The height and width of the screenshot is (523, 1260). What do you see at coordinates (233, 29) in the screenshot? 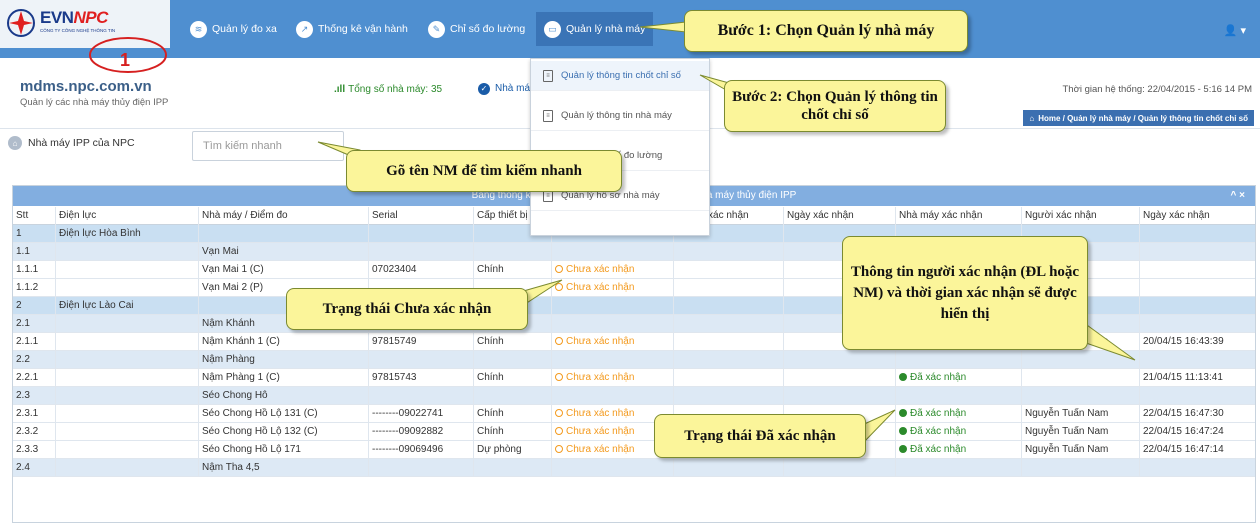
I see `nav-remote-metering: ≋ Quản lý đo xa` at bounding box center [233, 29].